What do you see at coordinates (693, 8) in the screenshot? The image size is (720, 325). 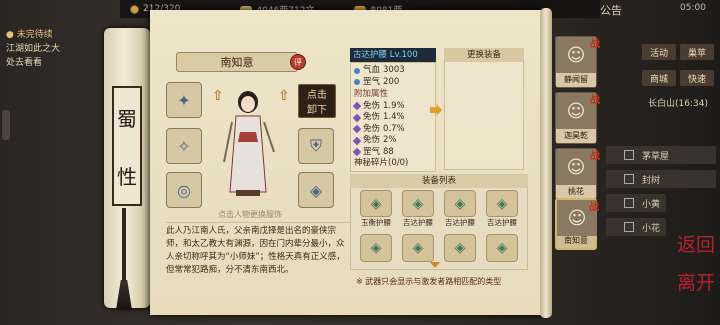 I see `clock-text: 05:00` at bounding box center [693, 8].